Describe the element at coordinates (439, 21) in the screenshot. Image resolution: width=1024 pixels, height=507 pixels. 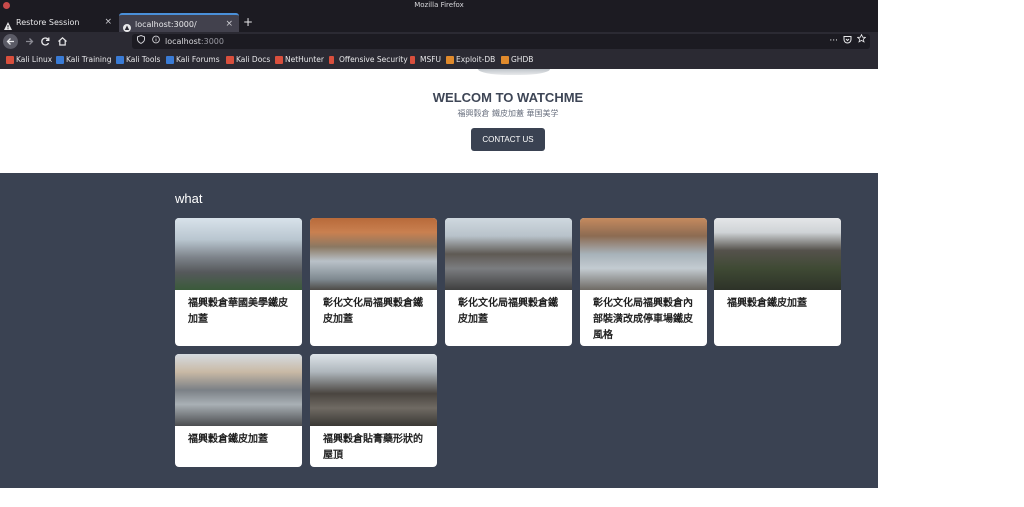
I see `tab-strip: Restore Session × localhost:3000/ × +` at that location.